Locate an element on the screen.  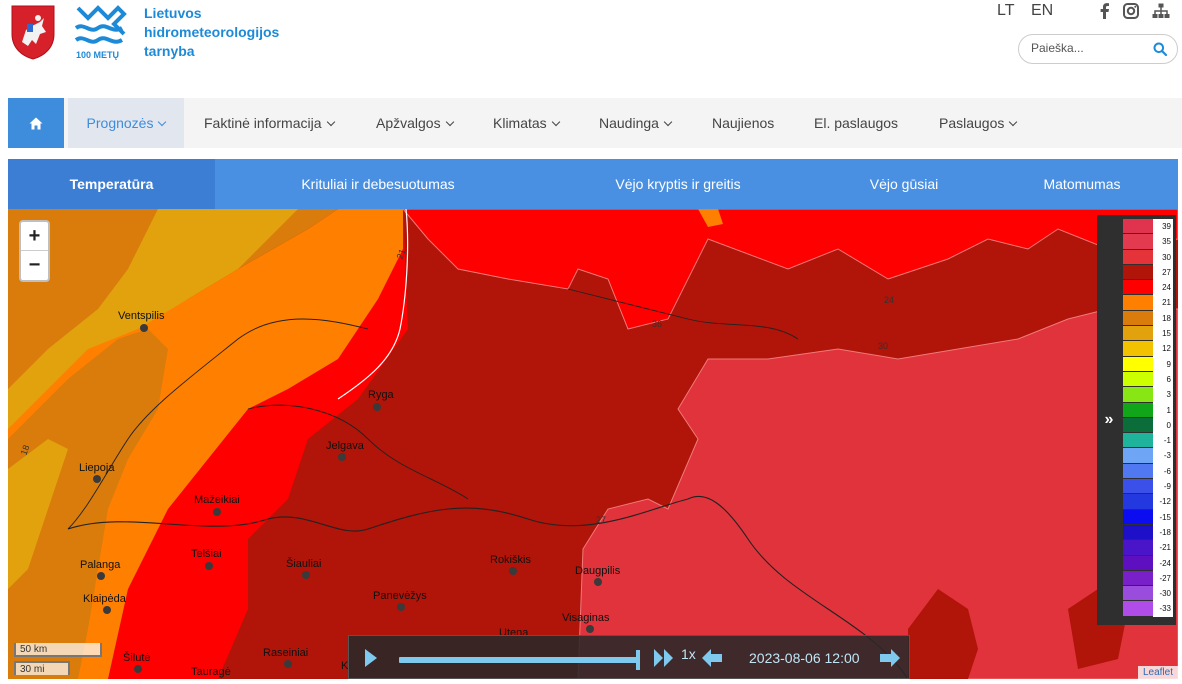
legend-label: -1 is located at coordinates (1167, 441).